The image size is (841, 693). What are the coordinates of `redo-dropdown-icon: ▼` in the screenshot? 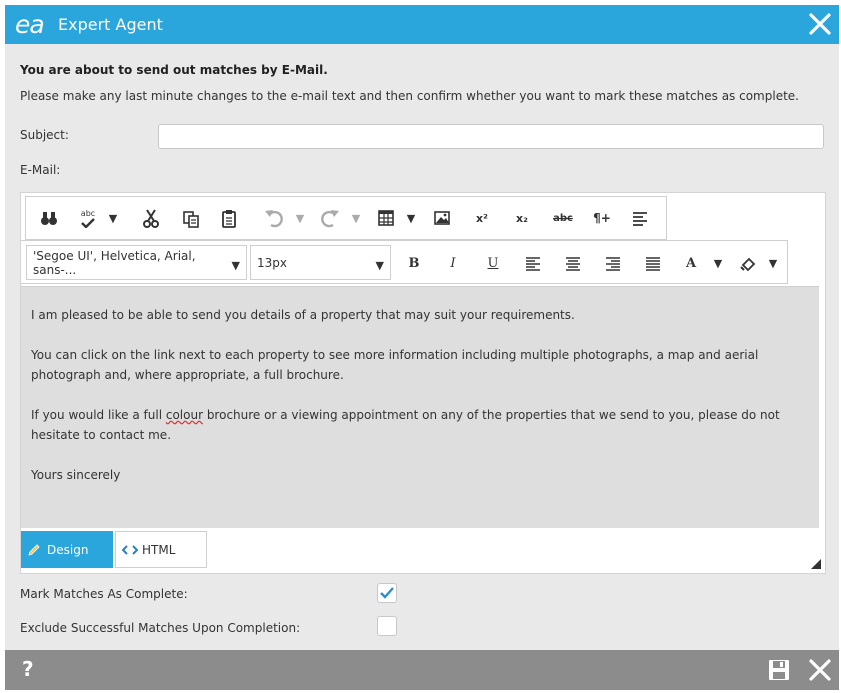 It's located at (356, 218).